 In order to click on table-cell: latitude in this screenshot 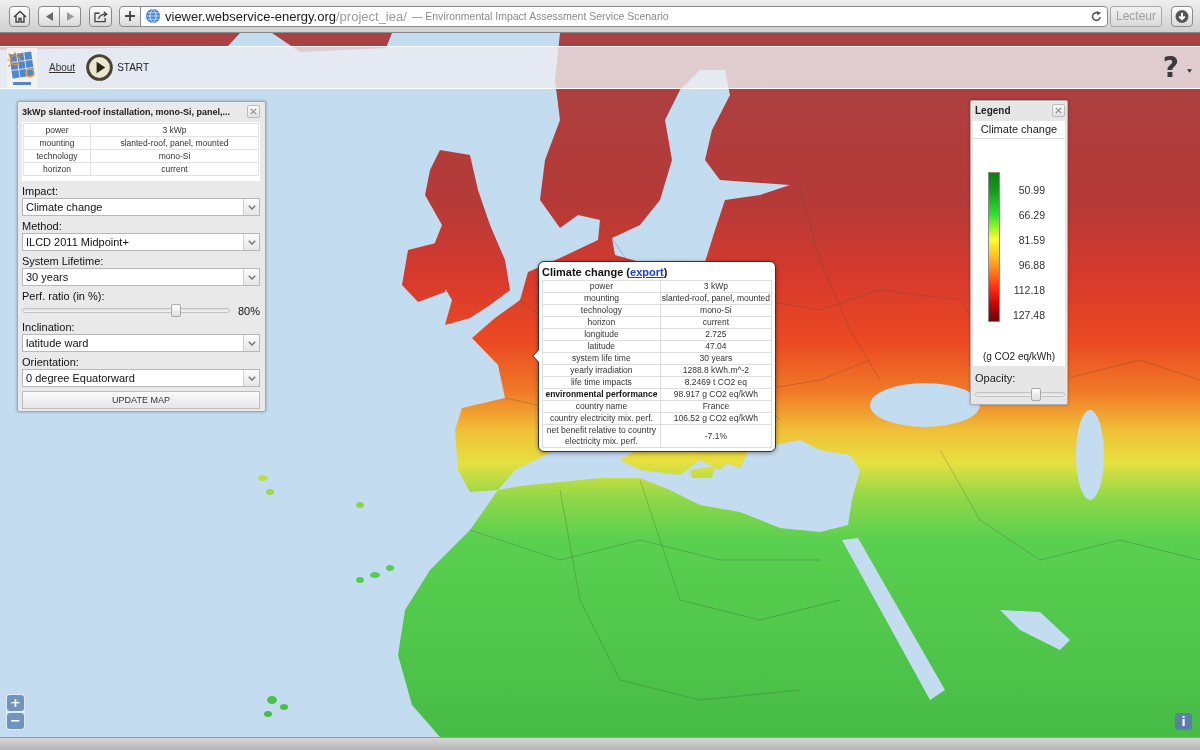, I will do `click(601, 346)`.